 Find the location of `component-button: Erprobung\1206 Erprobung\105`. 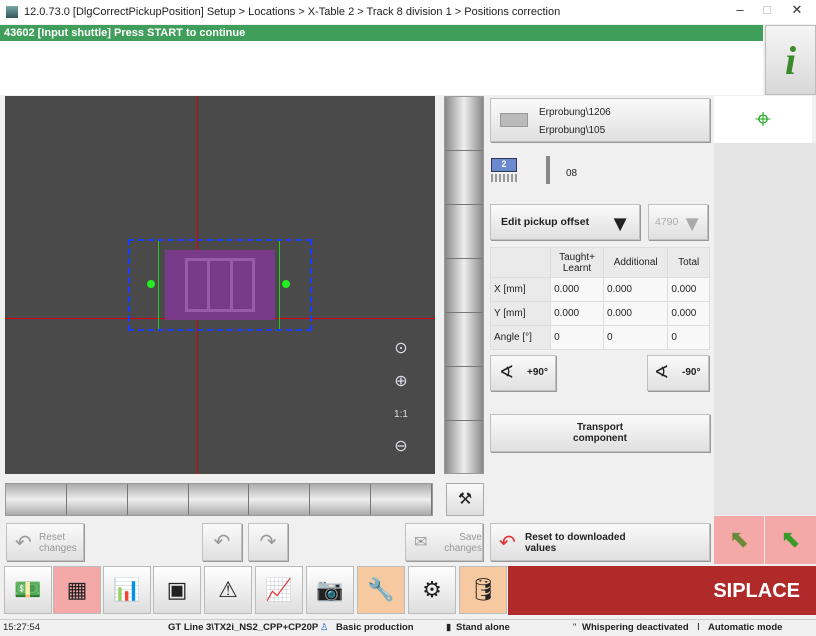

component-button: Erprobung\1206 Erprobung\105 is located at coordinates (600, 120).